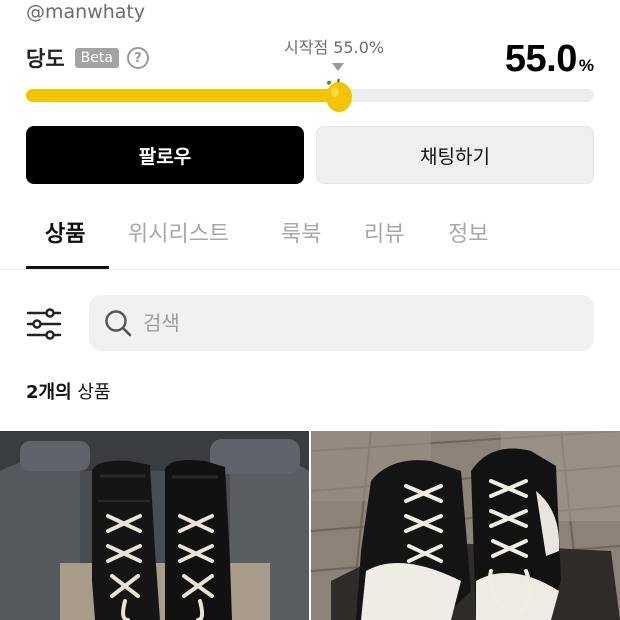  What do you see at coordinates (334, 47) in the screenshot?
I see `start-point-label: 시작점 55.0%` at bounding box center [334, 47].